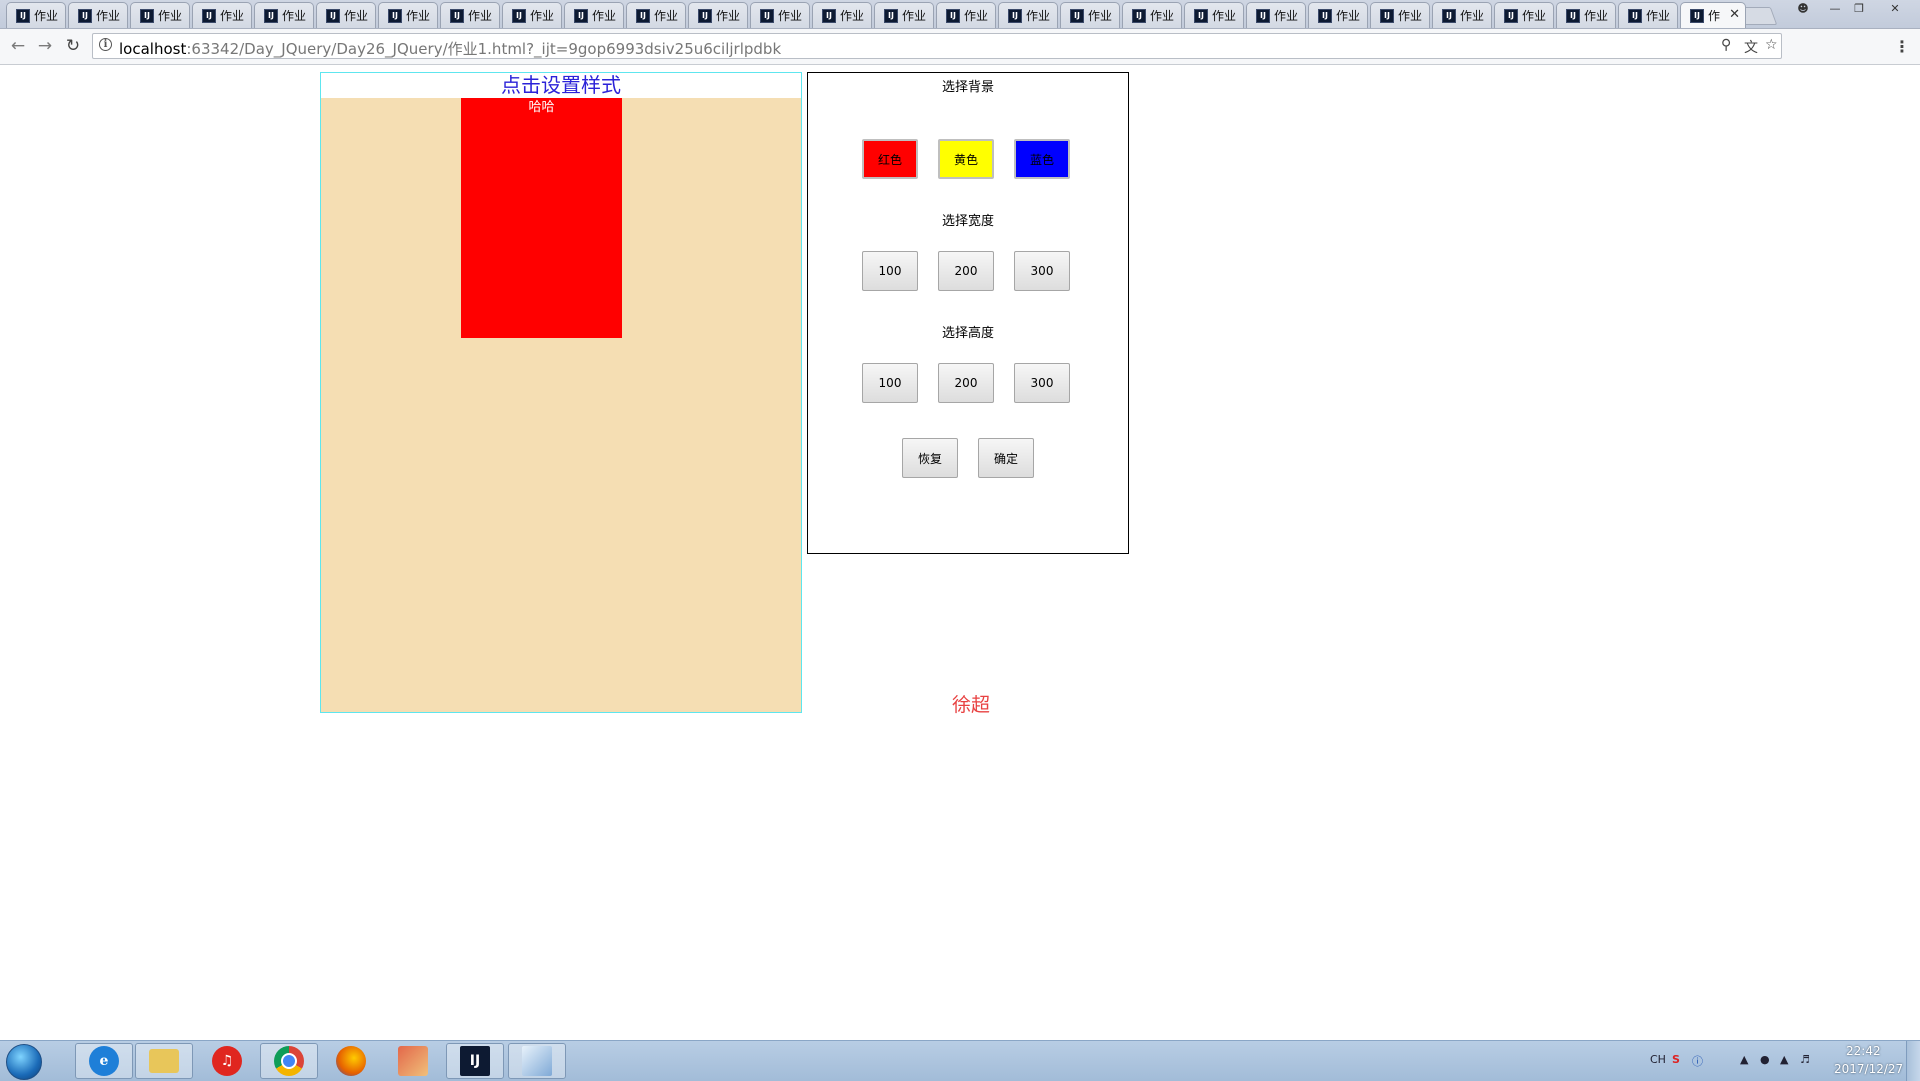 The image size is (1920, 1081). I want to click on taskbar-ie: e, so click(104, 1061).